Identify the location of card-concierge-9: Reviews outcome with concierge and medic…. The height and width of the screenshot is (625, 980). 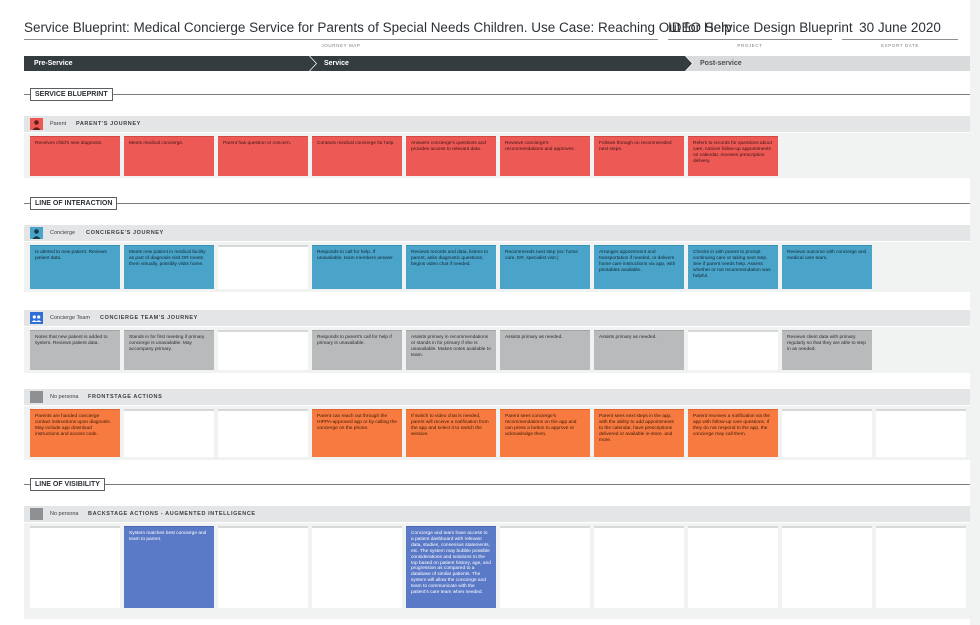
(827, 267).